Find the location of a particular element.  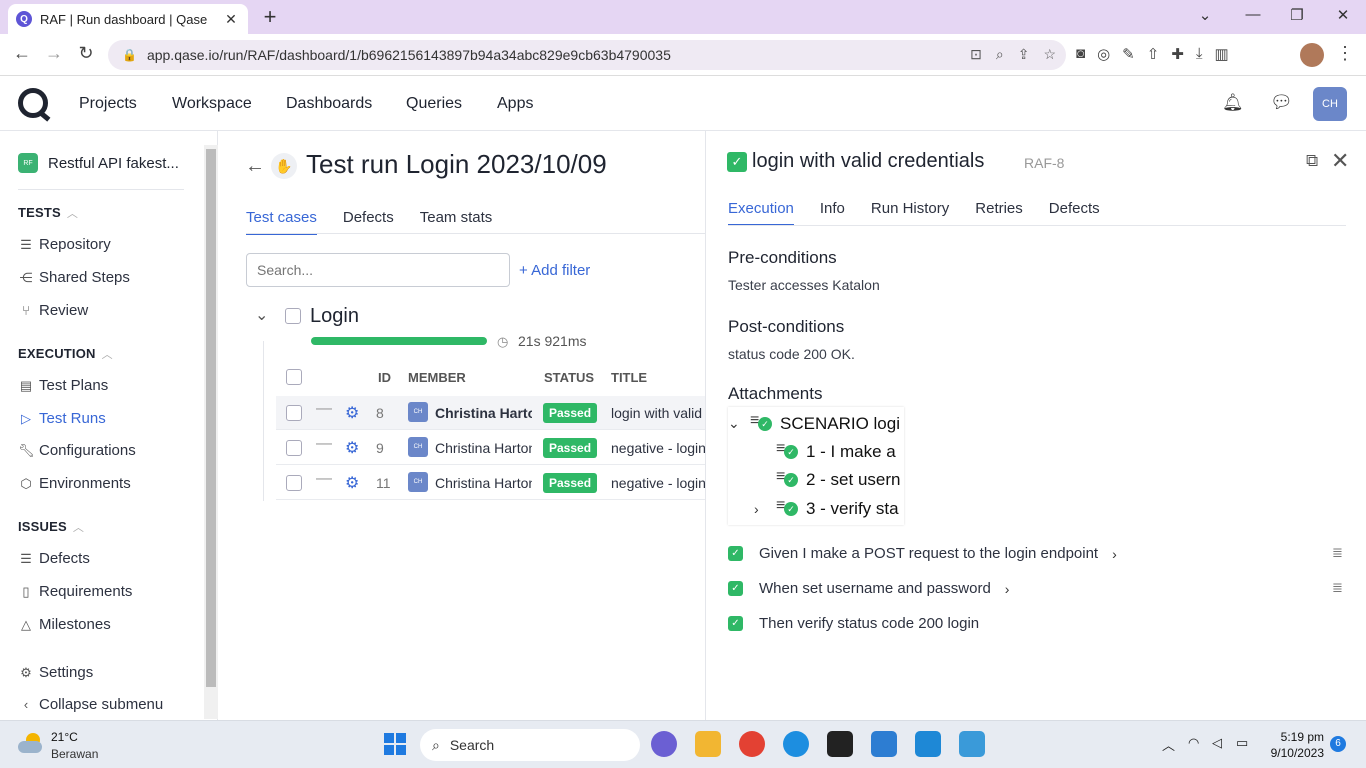

column-member: MEMBER is located at coordinates (437, 377).